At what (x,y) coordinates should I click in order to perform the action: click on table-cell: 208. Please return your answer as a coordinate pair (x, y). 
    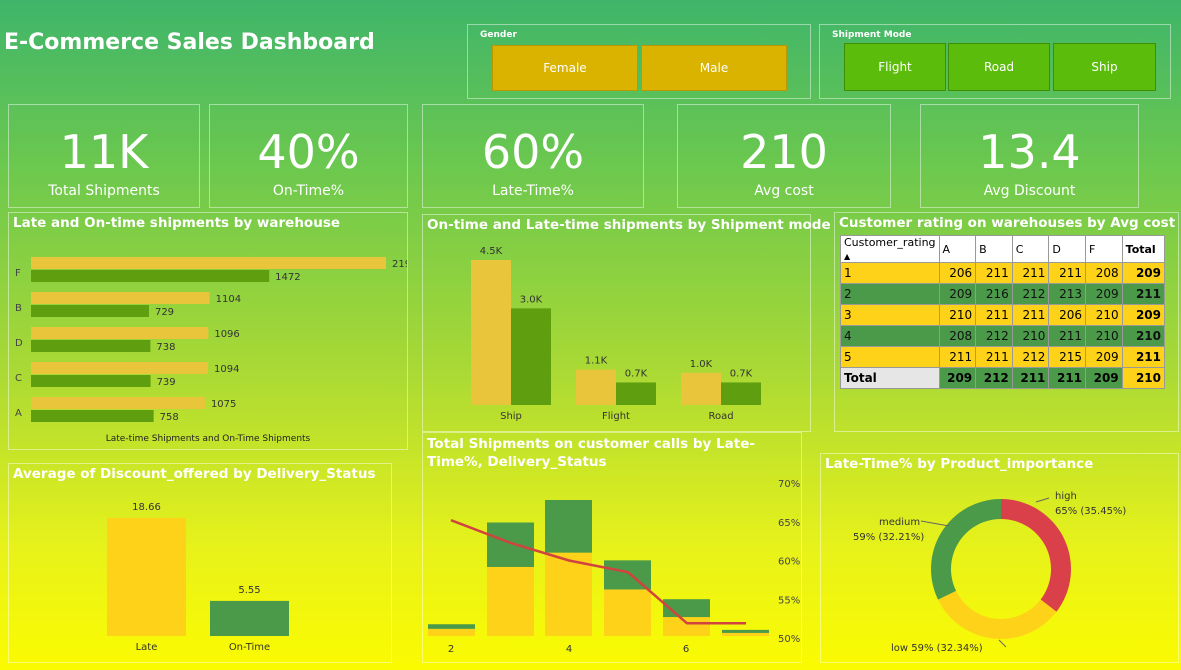
    Looking at the image, I should click on (957, 336).